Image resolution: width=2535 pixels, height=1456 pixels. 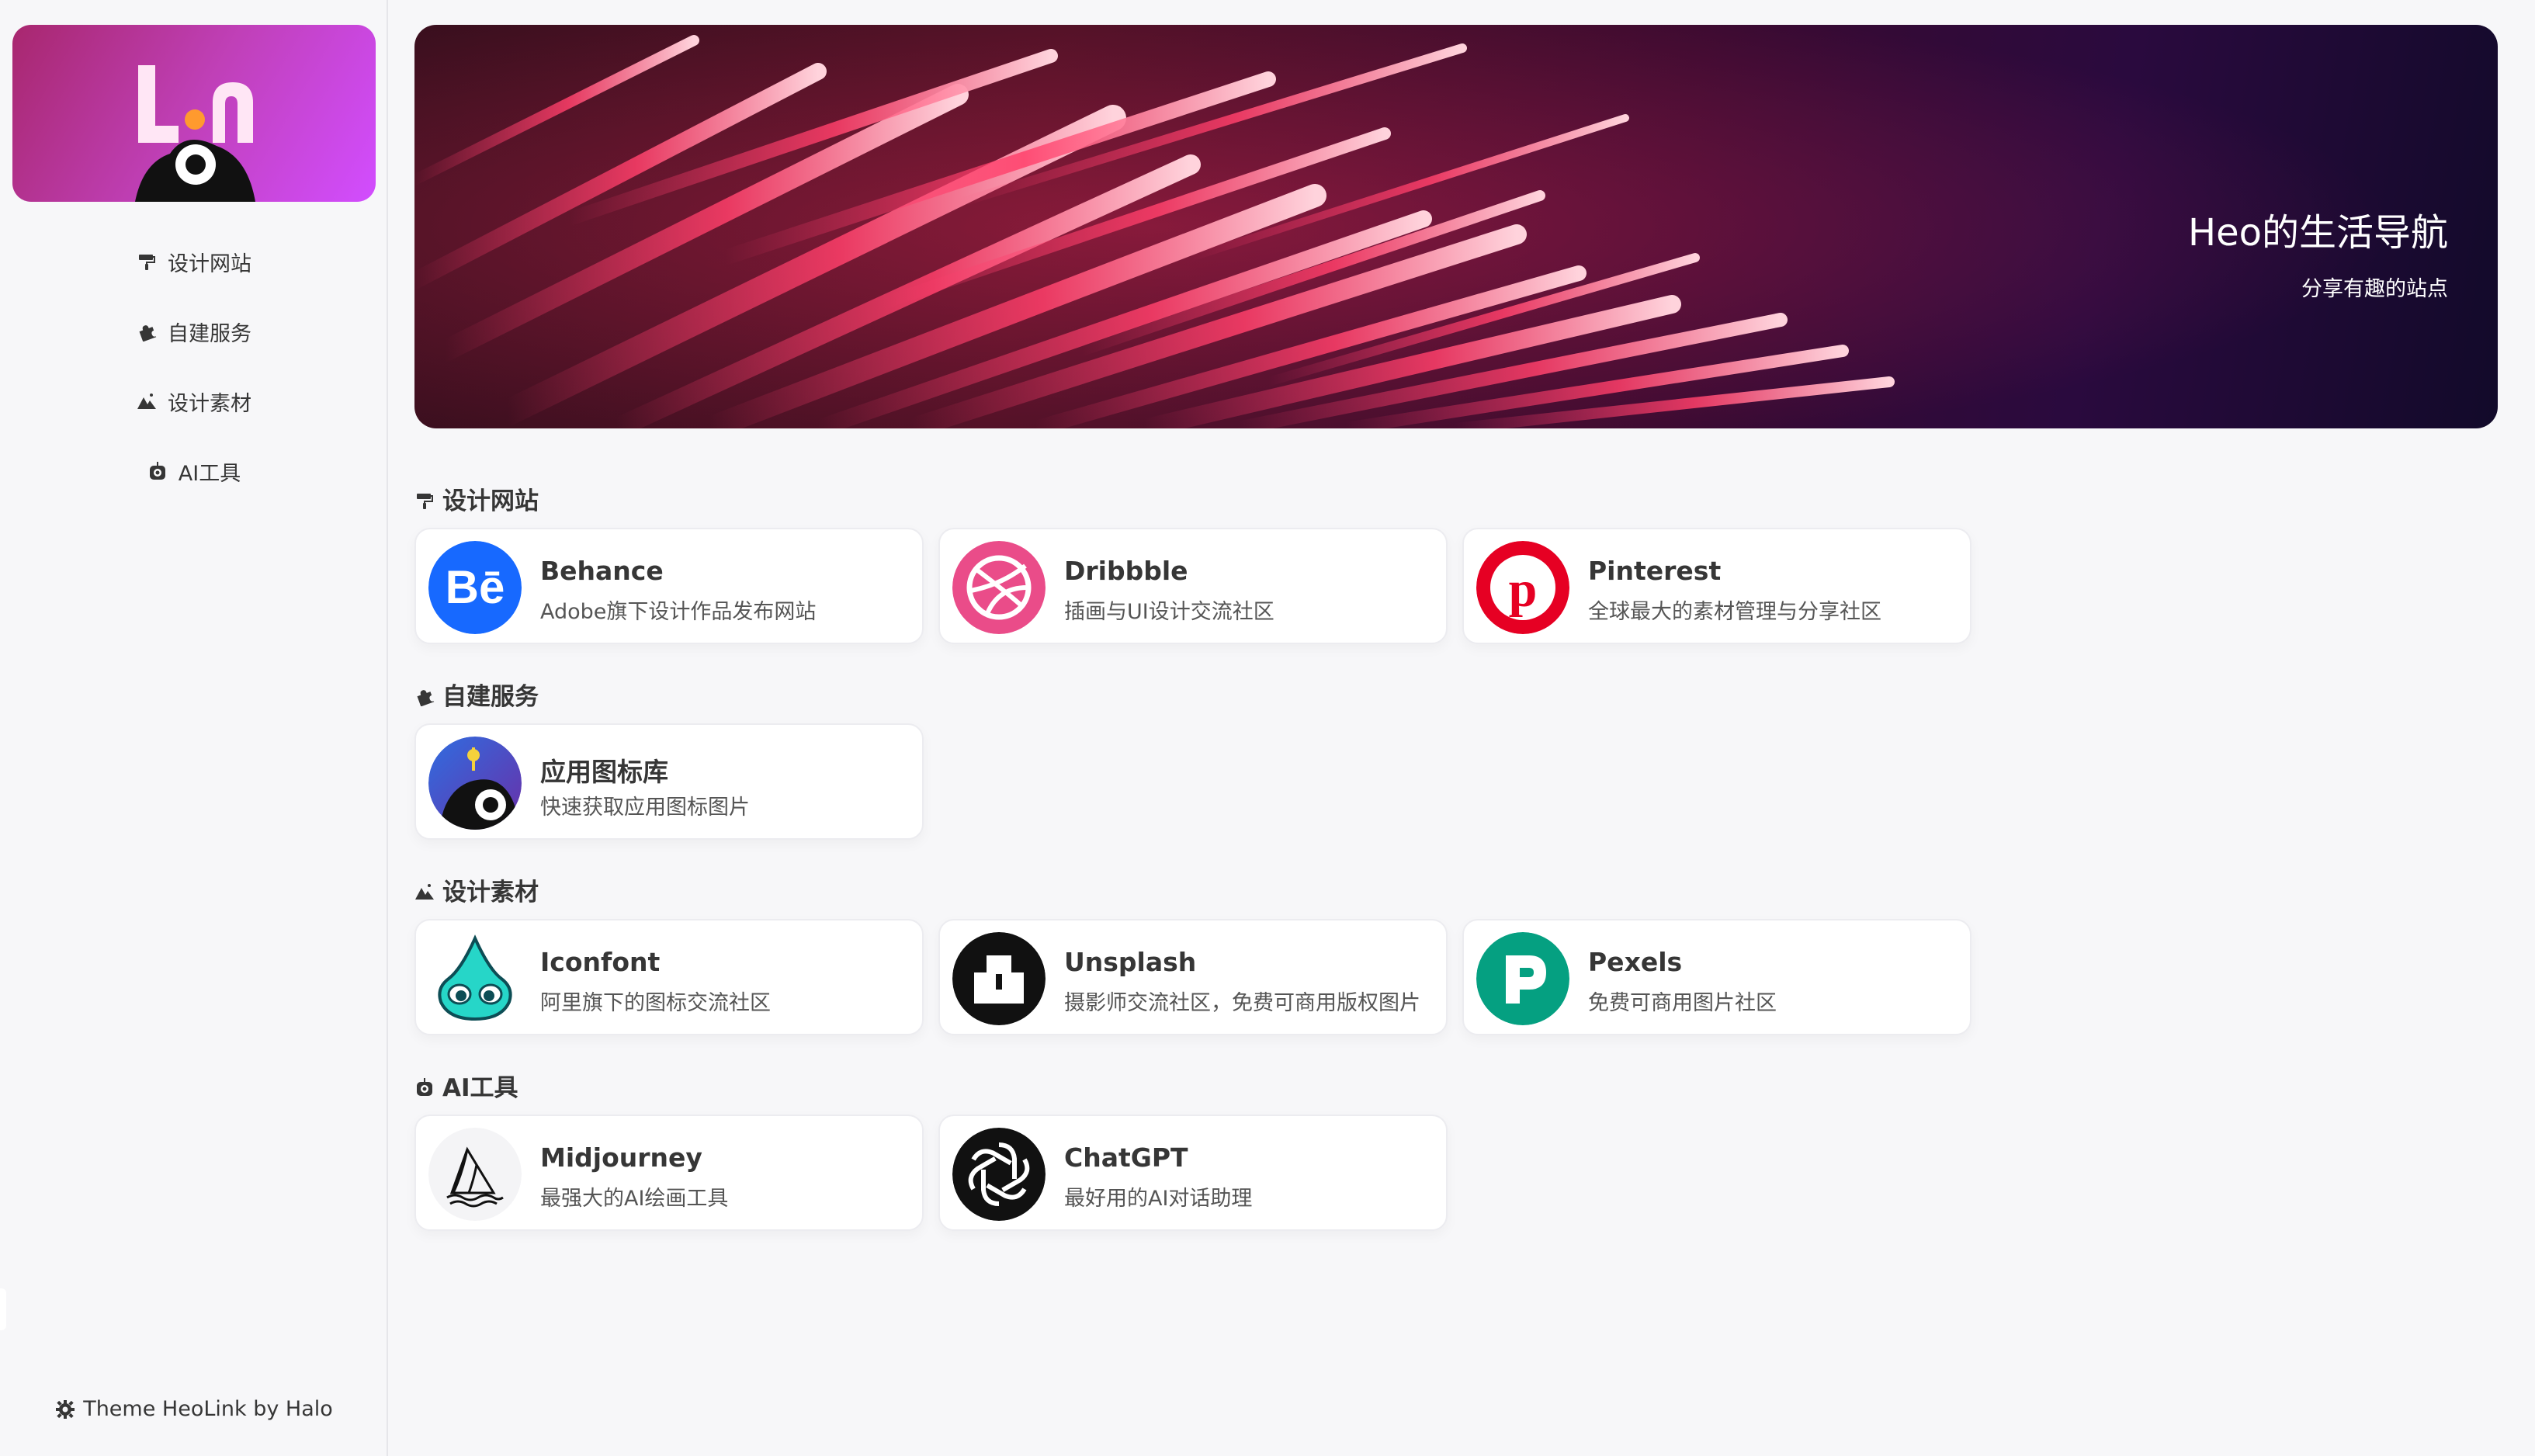 What do you see at coordinates (999, 588) in the screenshot?
I see `dribbble-icon` at bounding box center [999, 588].